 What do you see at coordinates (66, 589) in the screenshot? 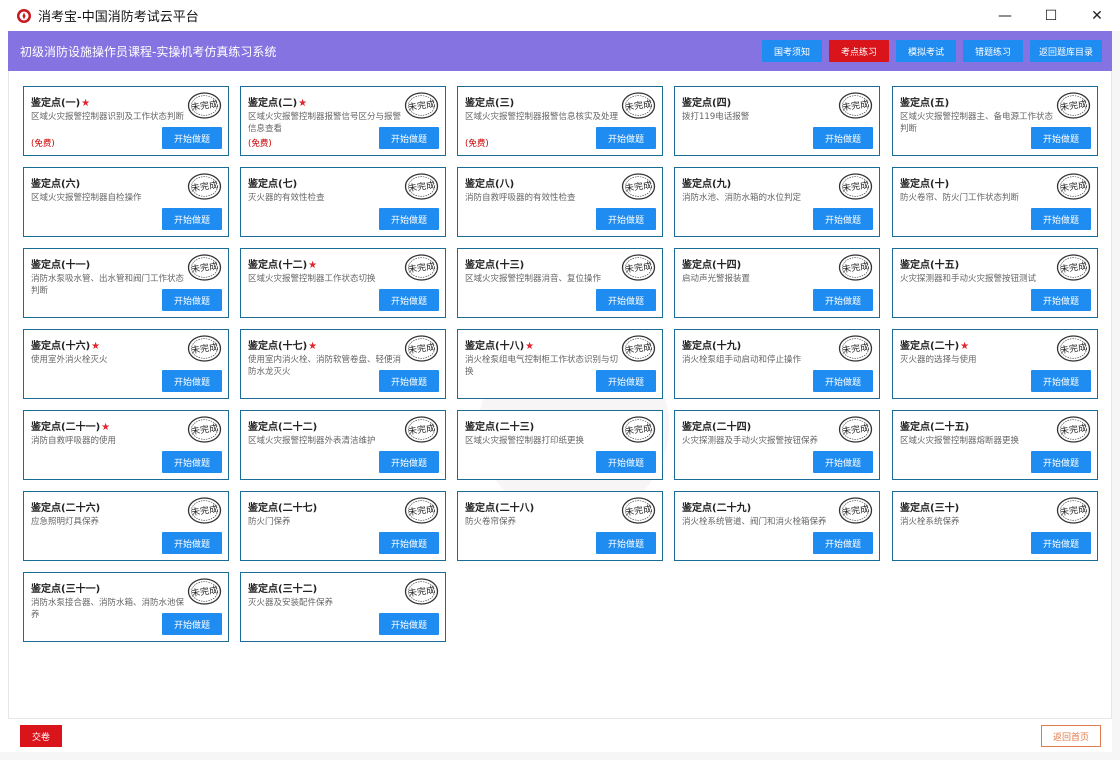
I see `card-title-text: 鉴定点(三十一)` at bounding box center [66, 589].